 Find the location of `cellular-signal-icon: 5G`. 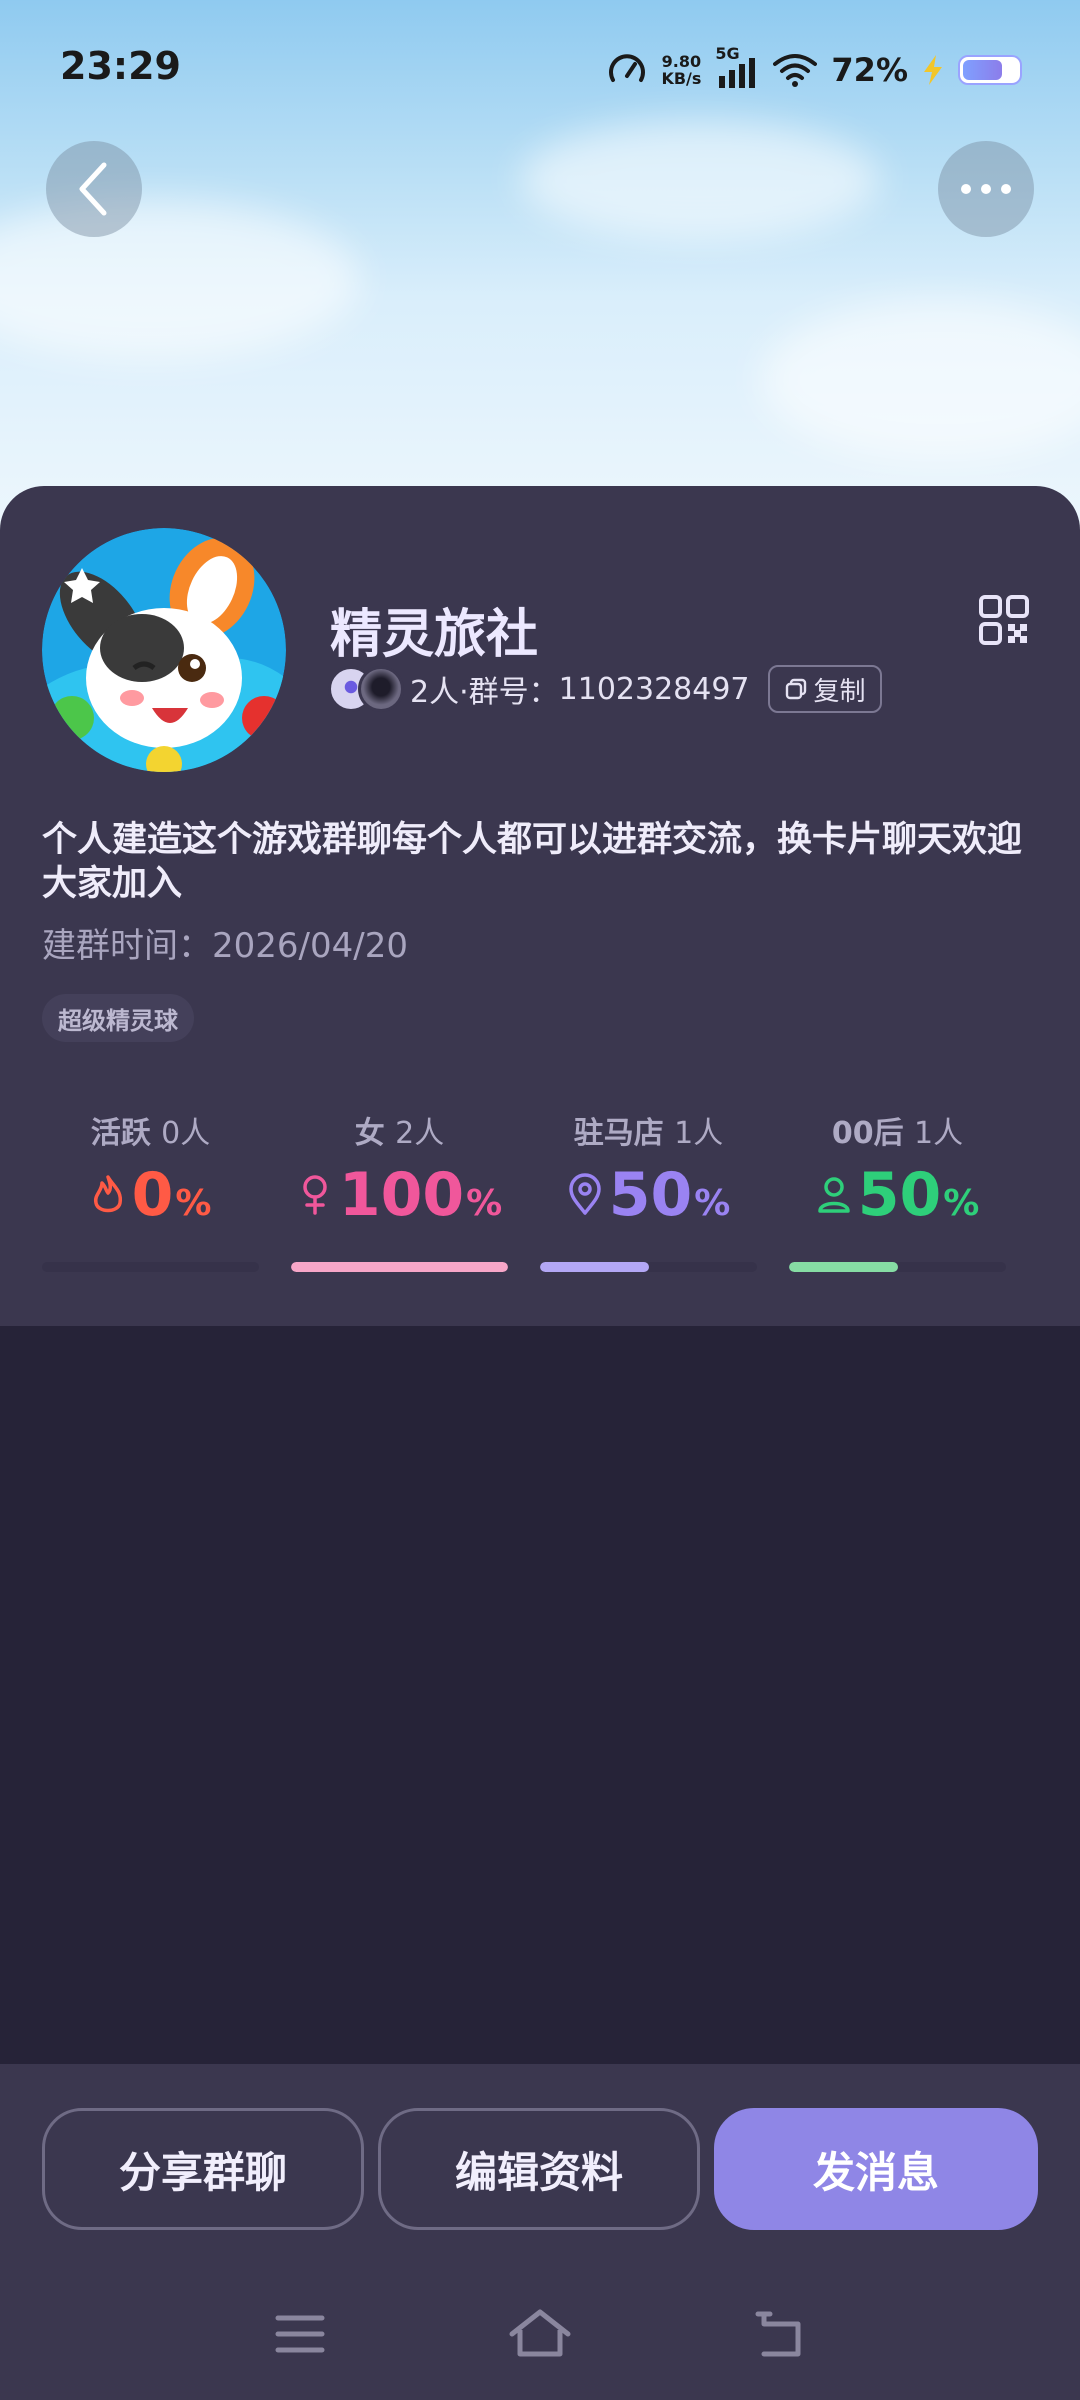

cellular-signal-icon: 5G is located at coordinates (737, 67).